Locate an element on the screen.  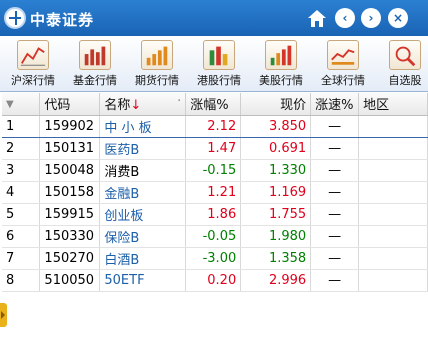
toolbar-item-watchlist: 自选股 is located at coordinates (401, 64).